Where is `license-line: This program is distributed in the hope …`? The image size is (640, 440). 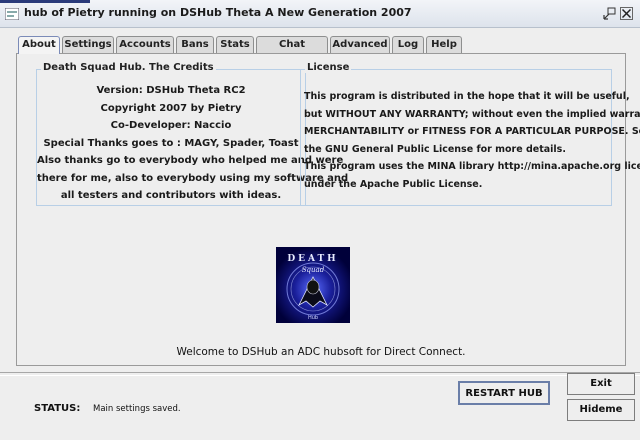 license-line: This program is distributed in the hope … is located at coordinates (467, 96).